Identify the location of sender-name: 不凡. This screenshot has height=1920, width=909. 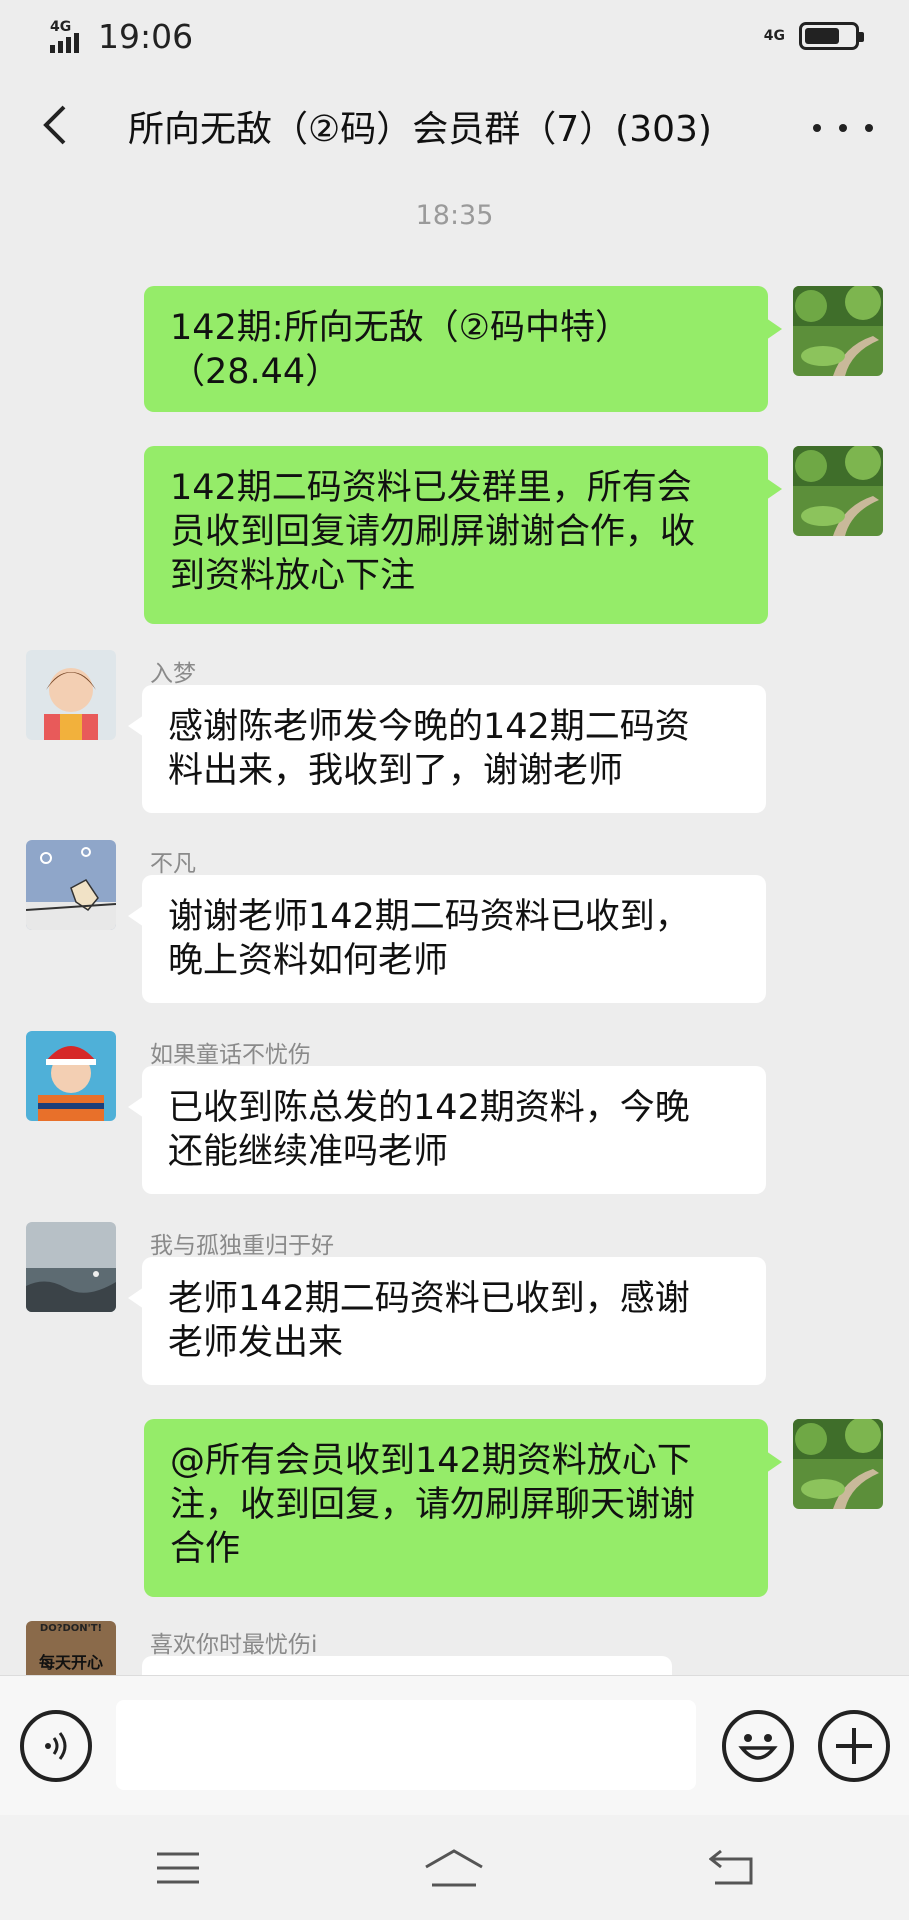
(173, 864).